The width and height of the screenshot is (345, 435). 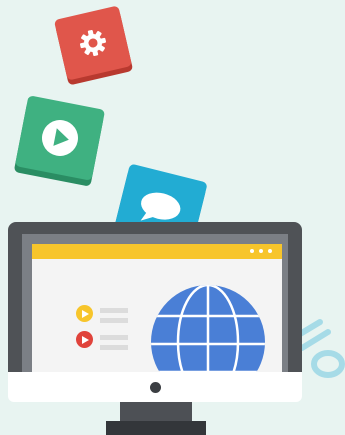 I want to click on gear-icon, so click(x=93, y=43).